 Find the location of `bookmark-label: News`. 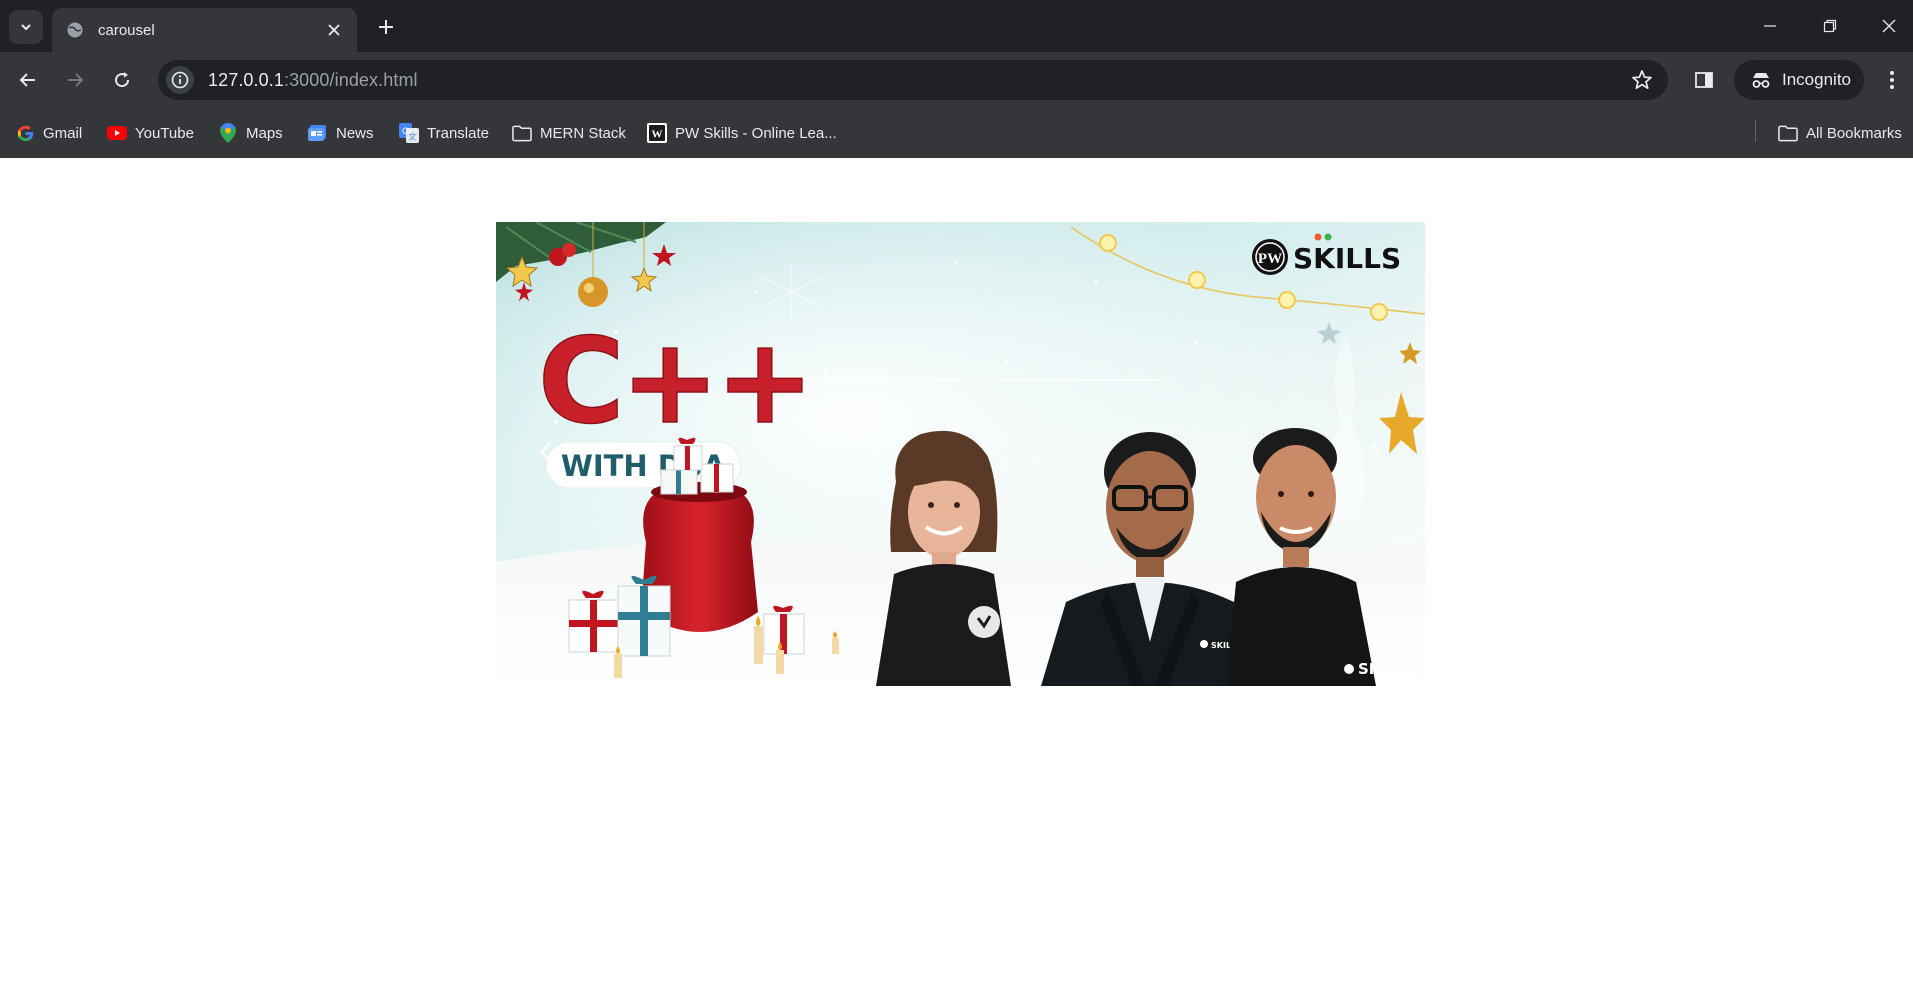

bookmark-label: News is located at coordinates (355, 133).